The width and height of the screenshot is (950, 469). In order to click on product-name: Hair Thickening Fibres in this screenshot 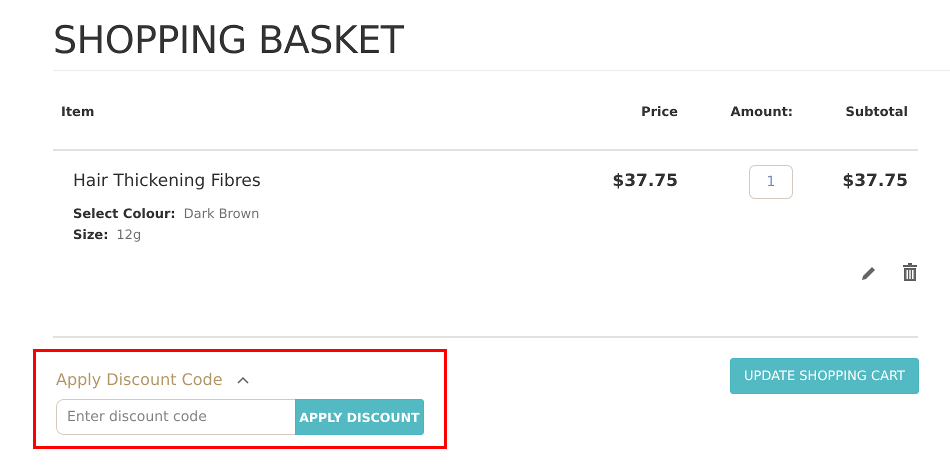, I will do `click(167, 181)`.